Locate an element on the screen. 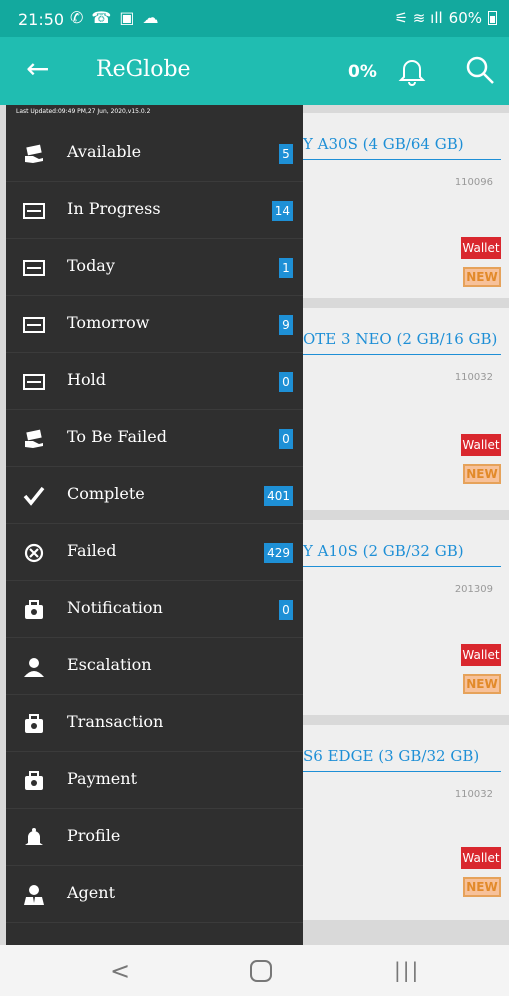 The width and height of the screenshot is (509, 996). drawer-item-notification: Notification 0 is located at coordinates (154, 609).